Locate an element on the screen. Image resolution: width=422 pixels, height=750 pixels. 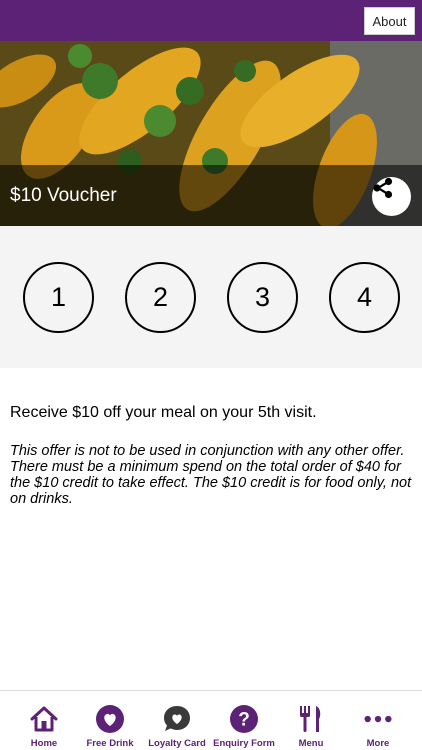
about-button: About is located at coordinates (389, 21).